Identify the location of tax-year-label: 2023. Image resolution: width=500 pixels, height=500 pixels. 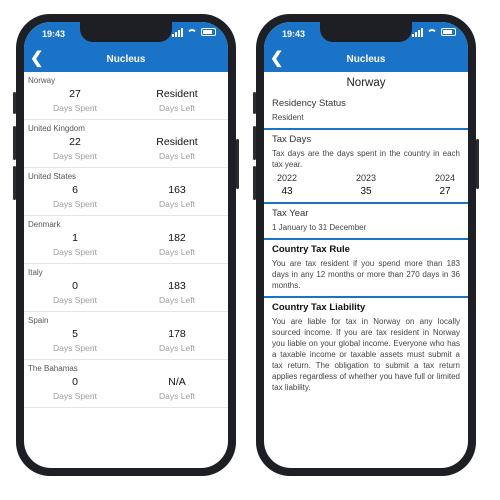
(366, 178).